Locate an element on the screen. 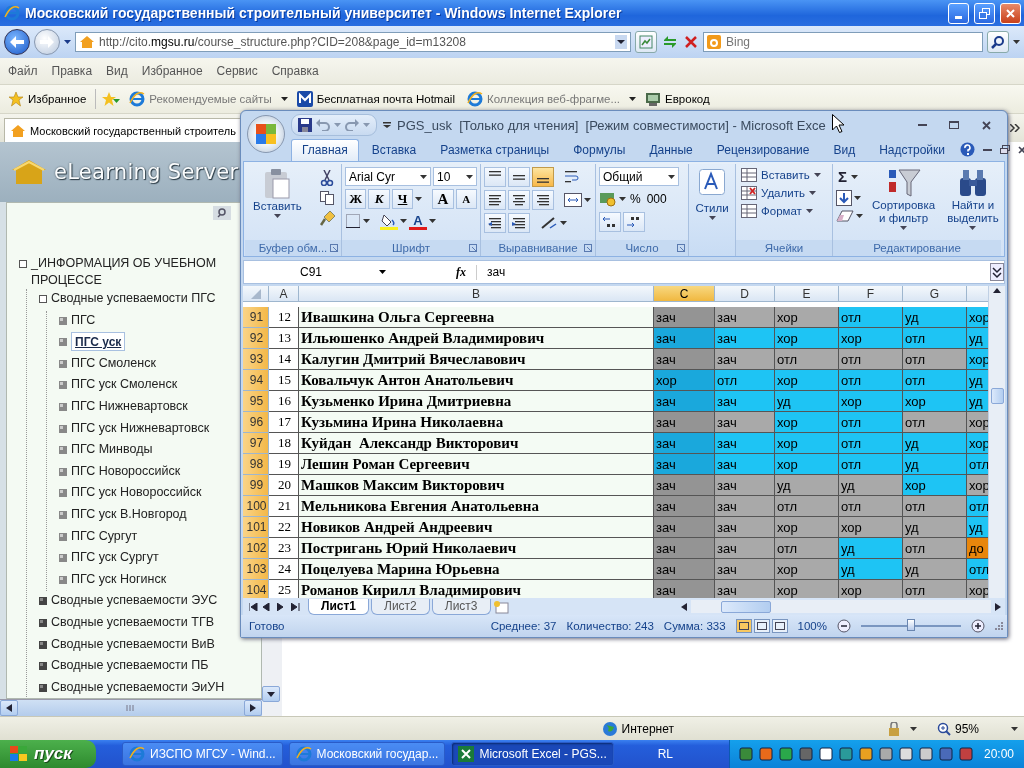 Image resolution: width=1024 pixels, height=768 pixels. font-style-button: Ж is located at coordinates (356, 199).